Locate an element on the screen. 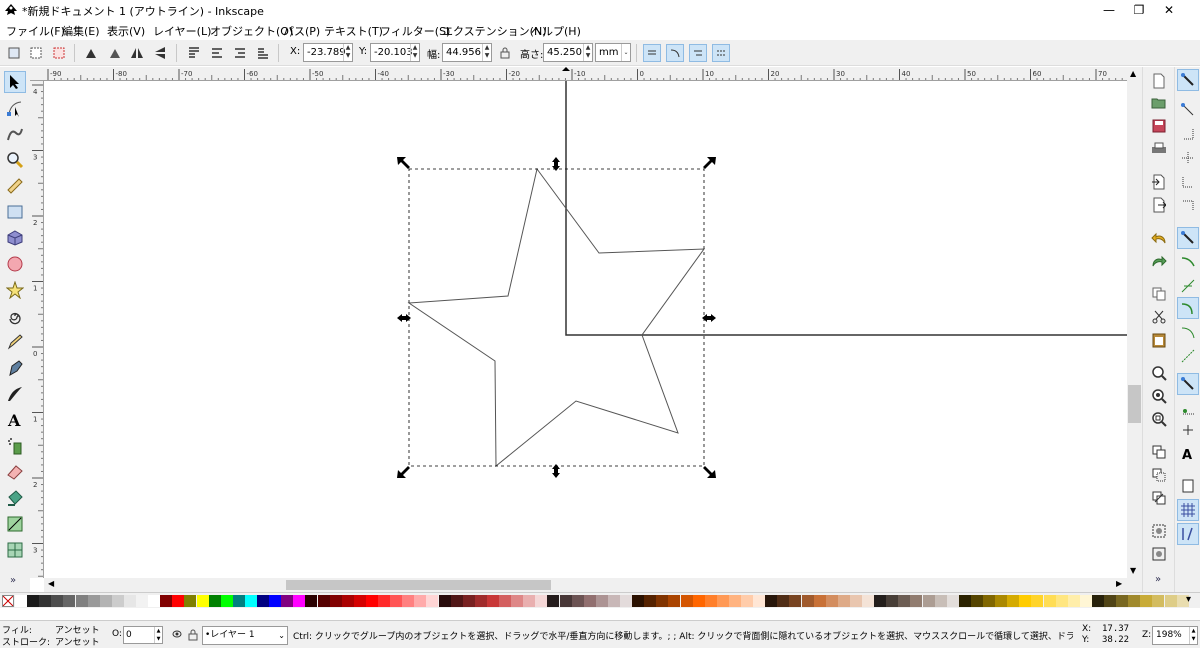 This screenshot has height=648, width=1200. toolbox-overflow-icon: » is located at coordinates (13, 580).